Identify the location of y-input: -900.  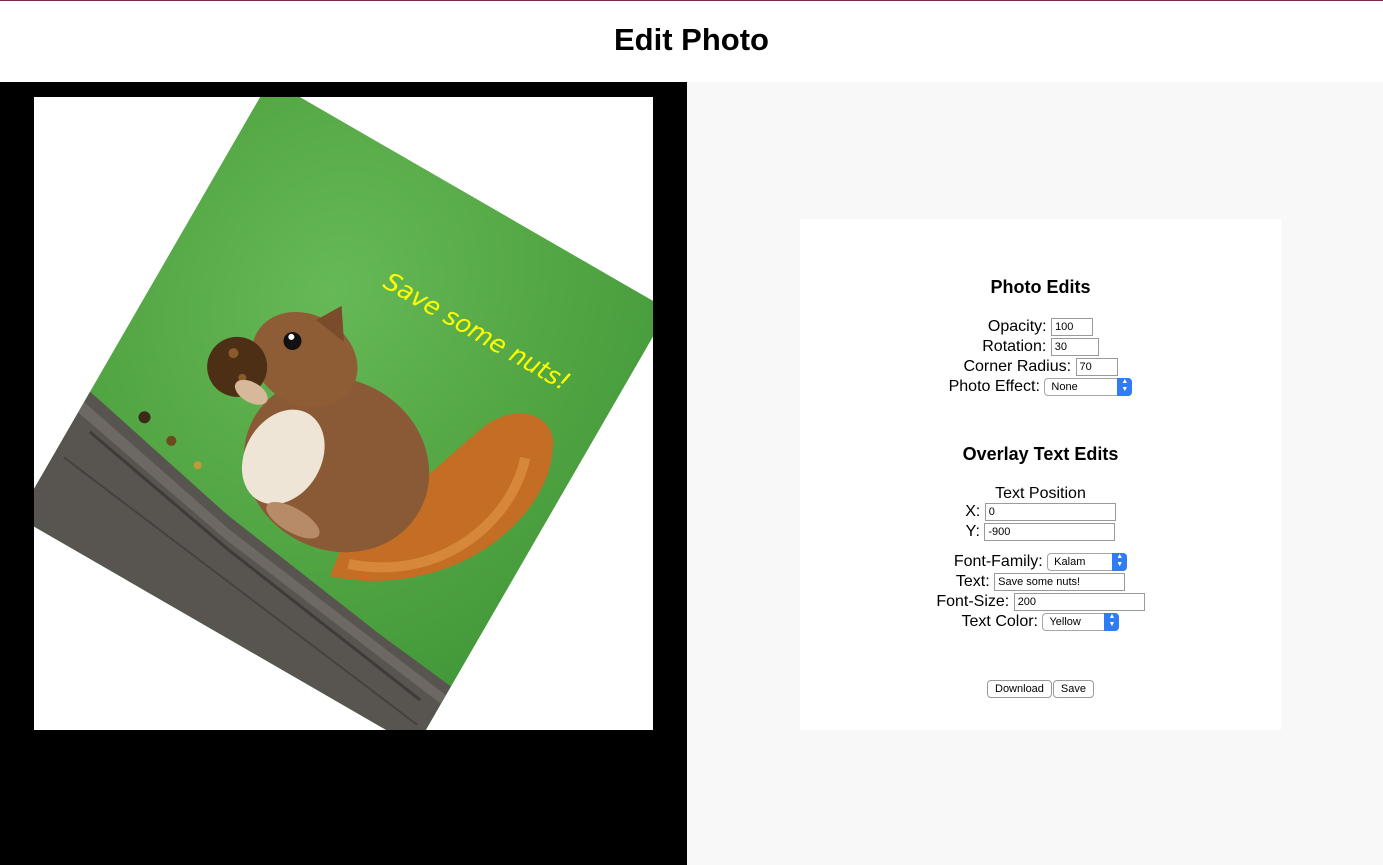
(1050, 532).